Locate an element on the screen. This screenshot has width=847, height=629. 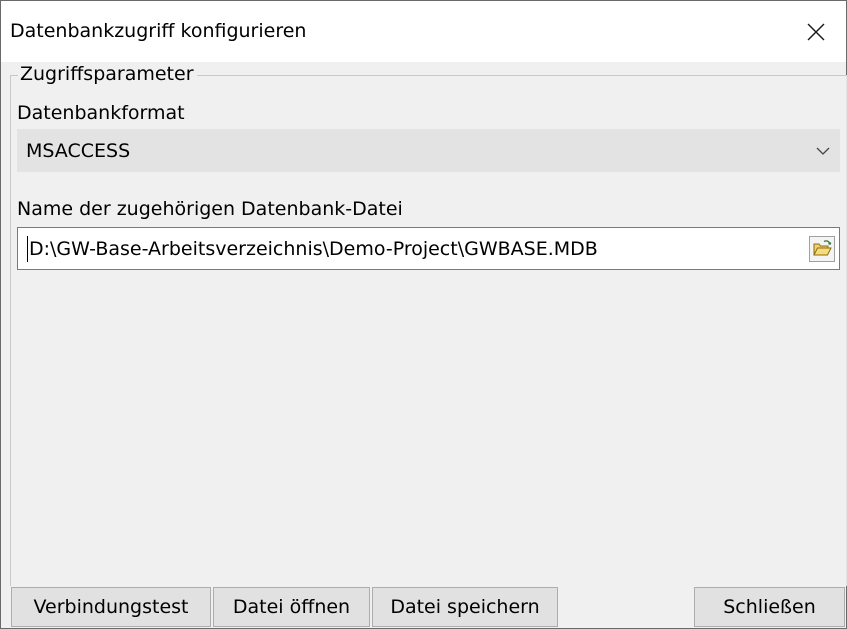
database-format-label: Datenbankformat is located at coordinates (101, 113).